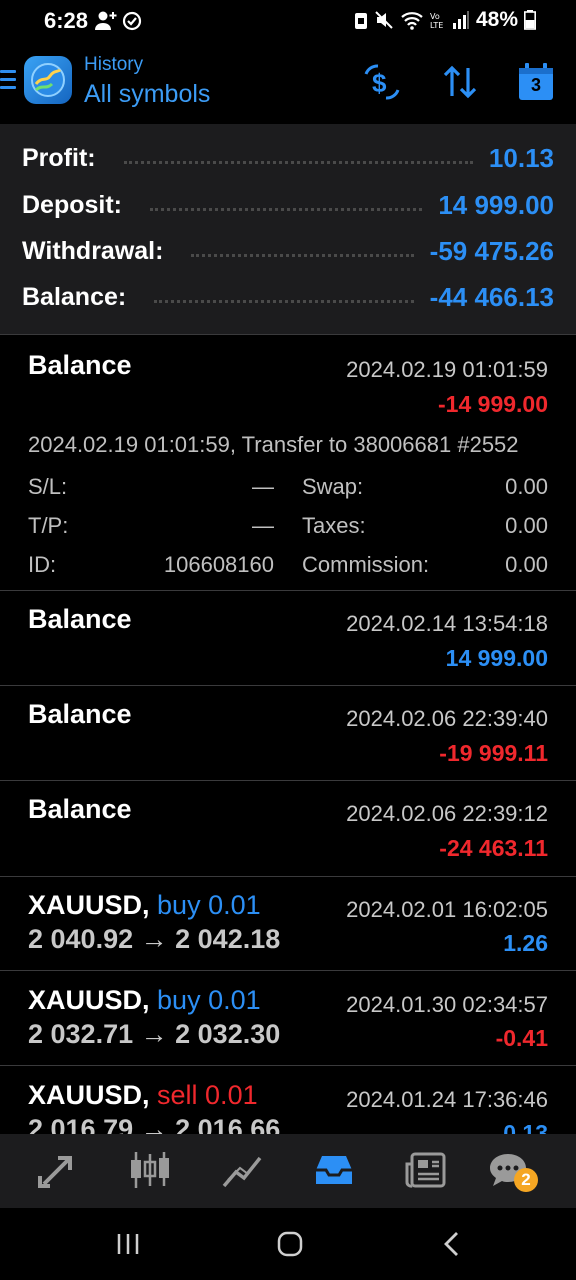  What do you see at coordinates (263, 525) in the screenshot?
I see `tp-value: —` at bounding box center [263, 525].